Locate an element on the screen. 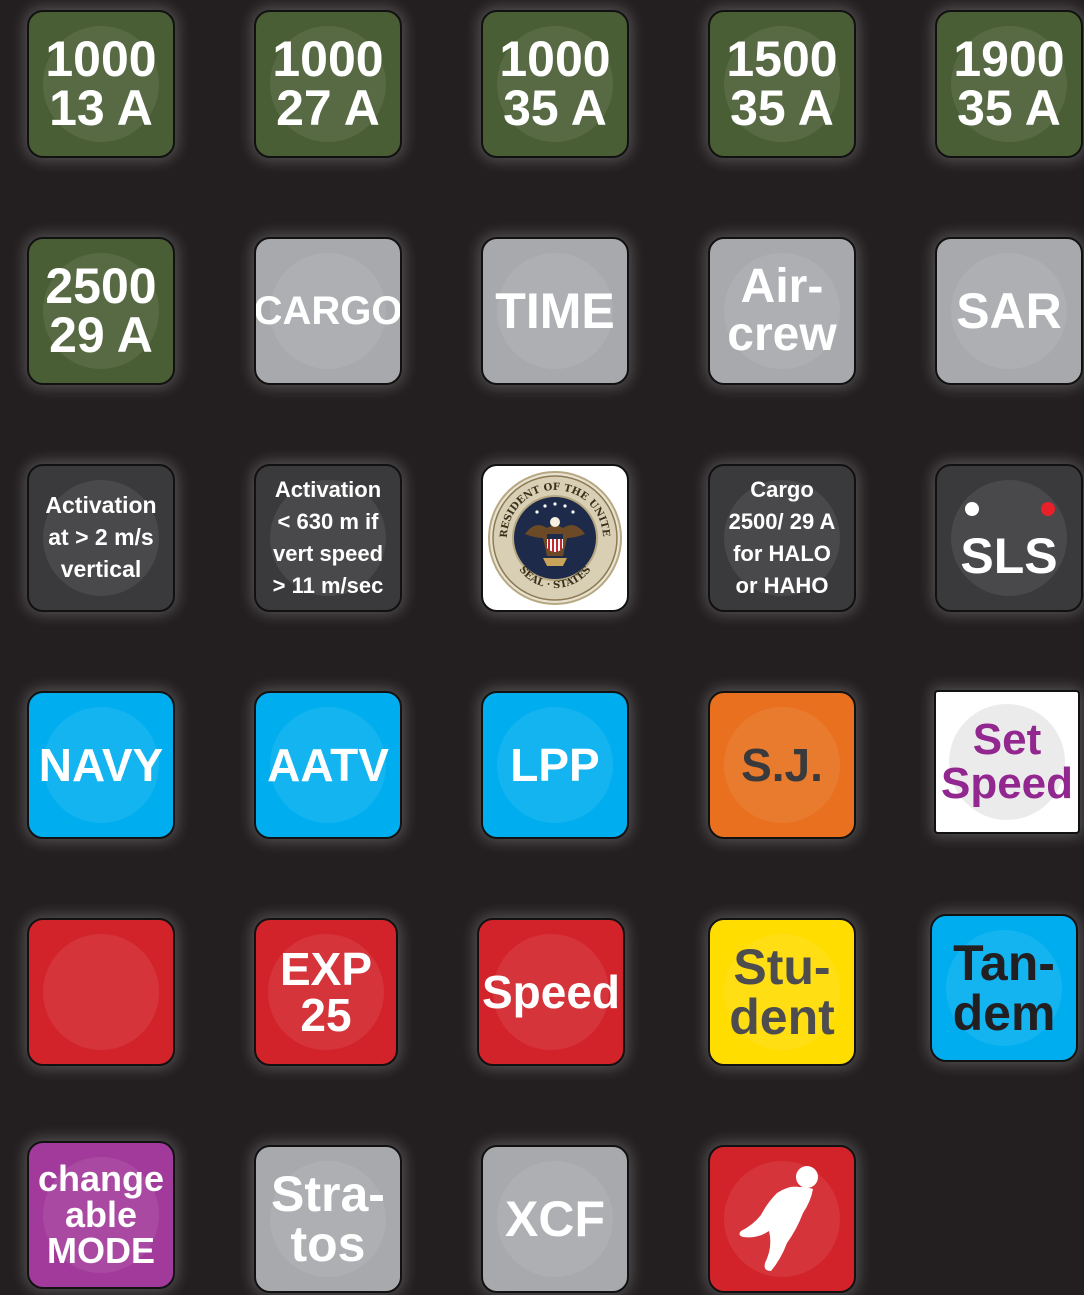 The width and height of the screenshot is (1084, 1295). xcf-button: XCF is located at coordinates (555, 1219).